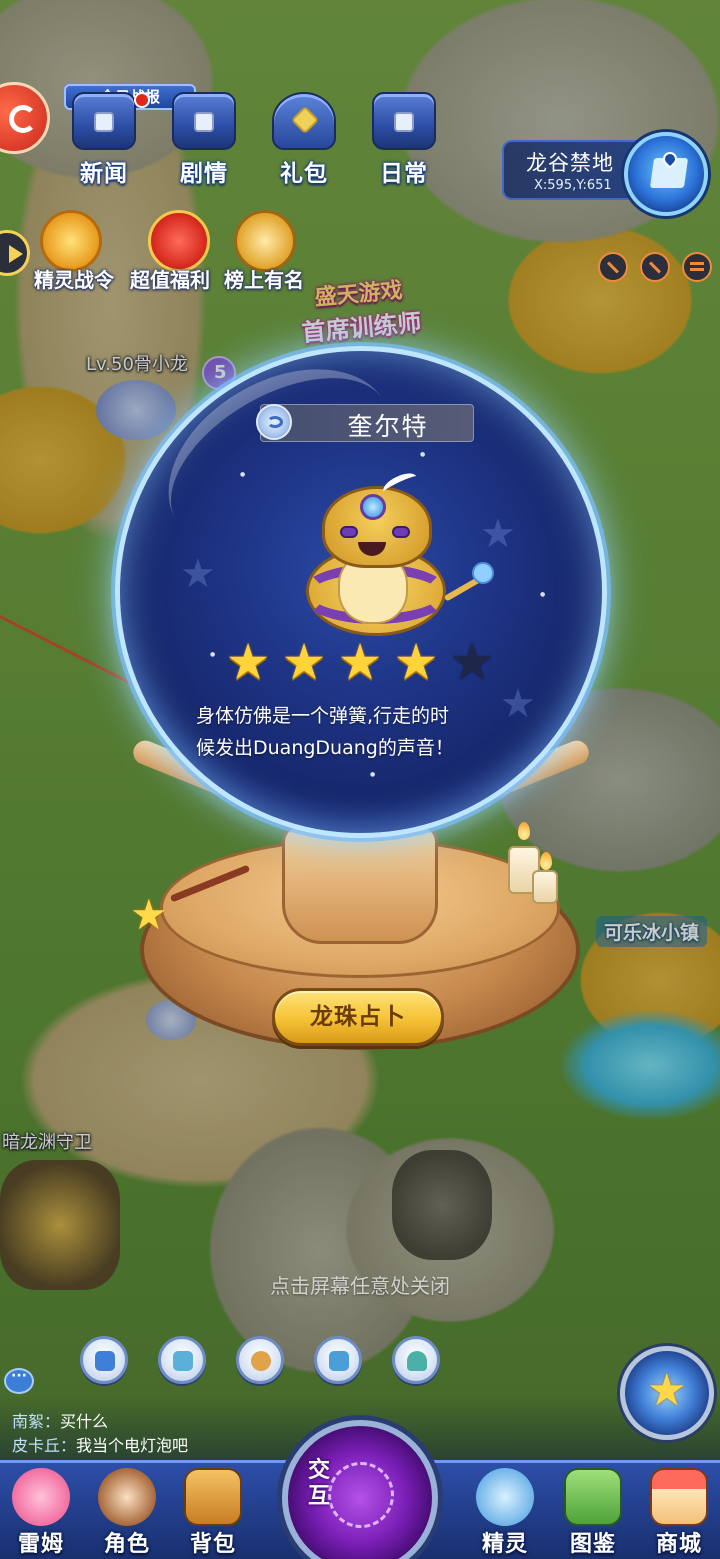  What do you see at coordinates (697, 267) in the screenshot?
I see `menu-expand-button` at bounding box center [697, 267].